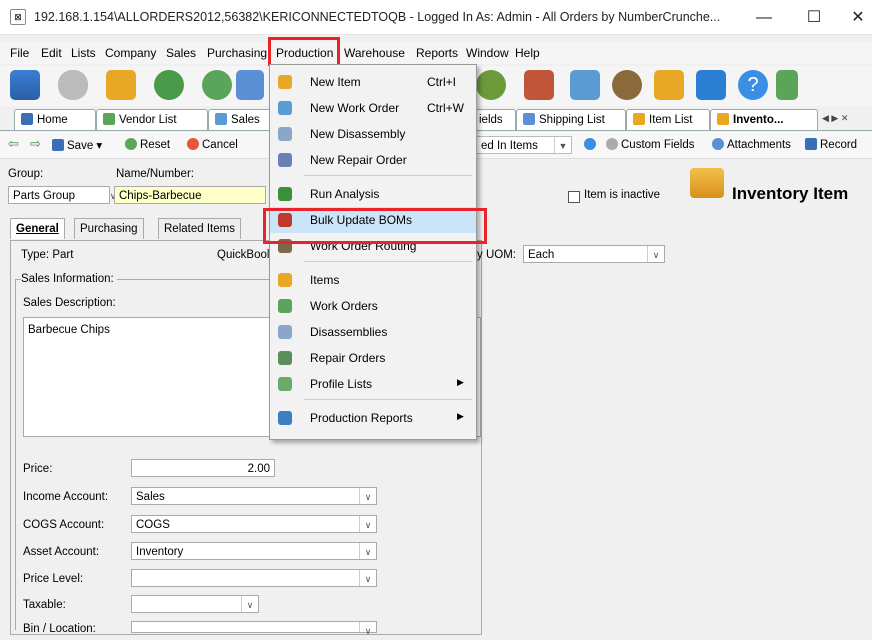 Image resolution: width=872 pixels, height=640 pixels. What do you see at coordinates (250, 85) in the screenshot?
I see `truck-icon` at bounding box center [250, 85].